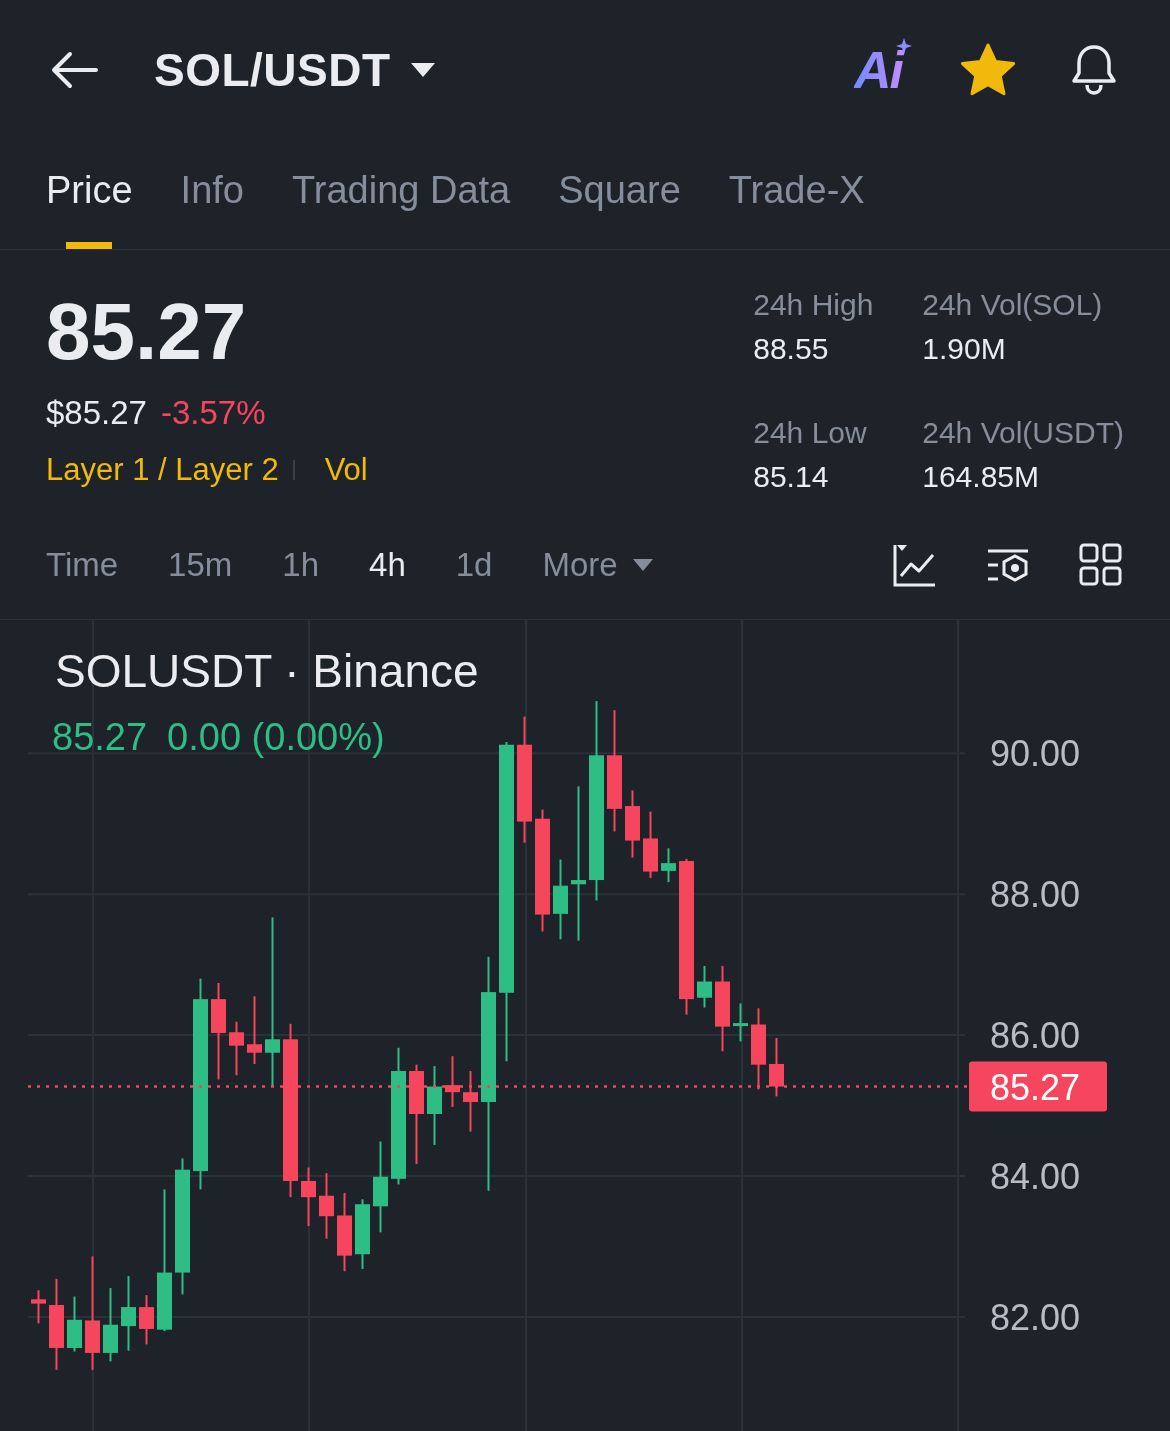 Image resolution: width=1170 pixels, height=1431 pixels. Describe the element at coordinates (598, 564) in the screenshot. I see `interval-option: More` at that location.